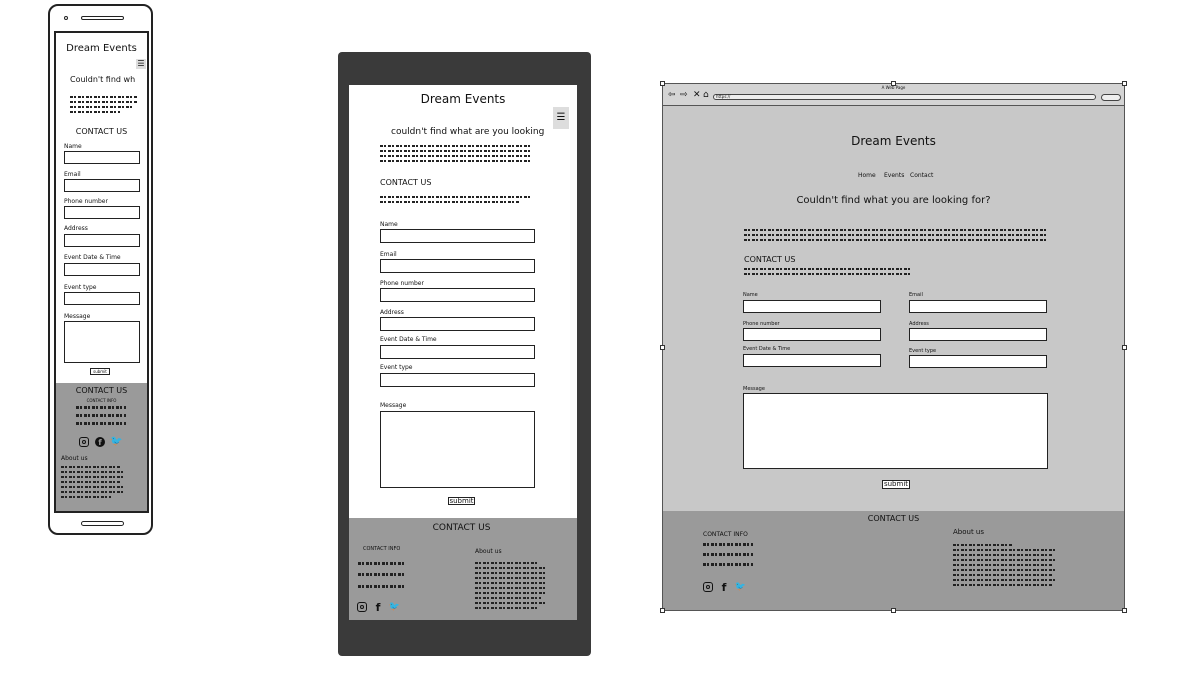 The height and width of the screenshot is (678, 1193). I want to click on nav-home: Home, so click(867, 175).